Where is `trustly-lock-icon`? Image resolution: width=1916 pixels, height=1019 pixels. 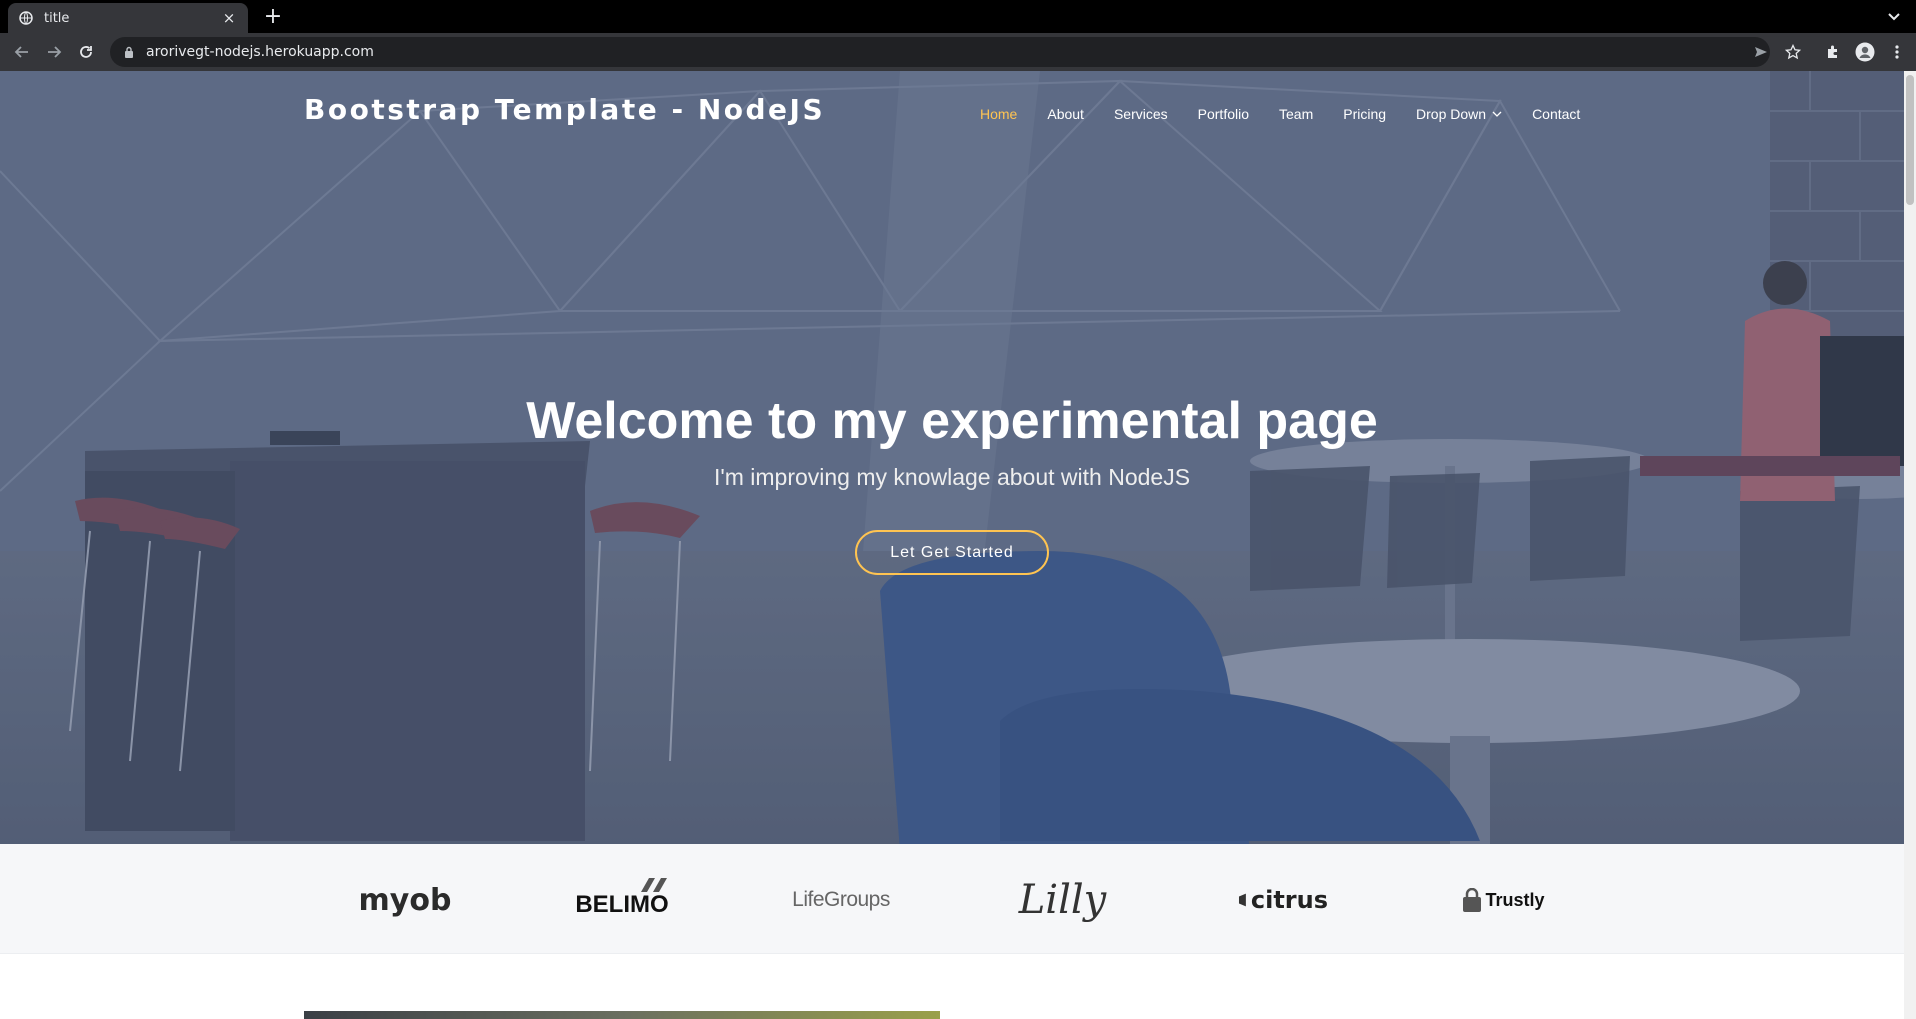 trustly-lock-icon is located at coordinates (1472, 900).